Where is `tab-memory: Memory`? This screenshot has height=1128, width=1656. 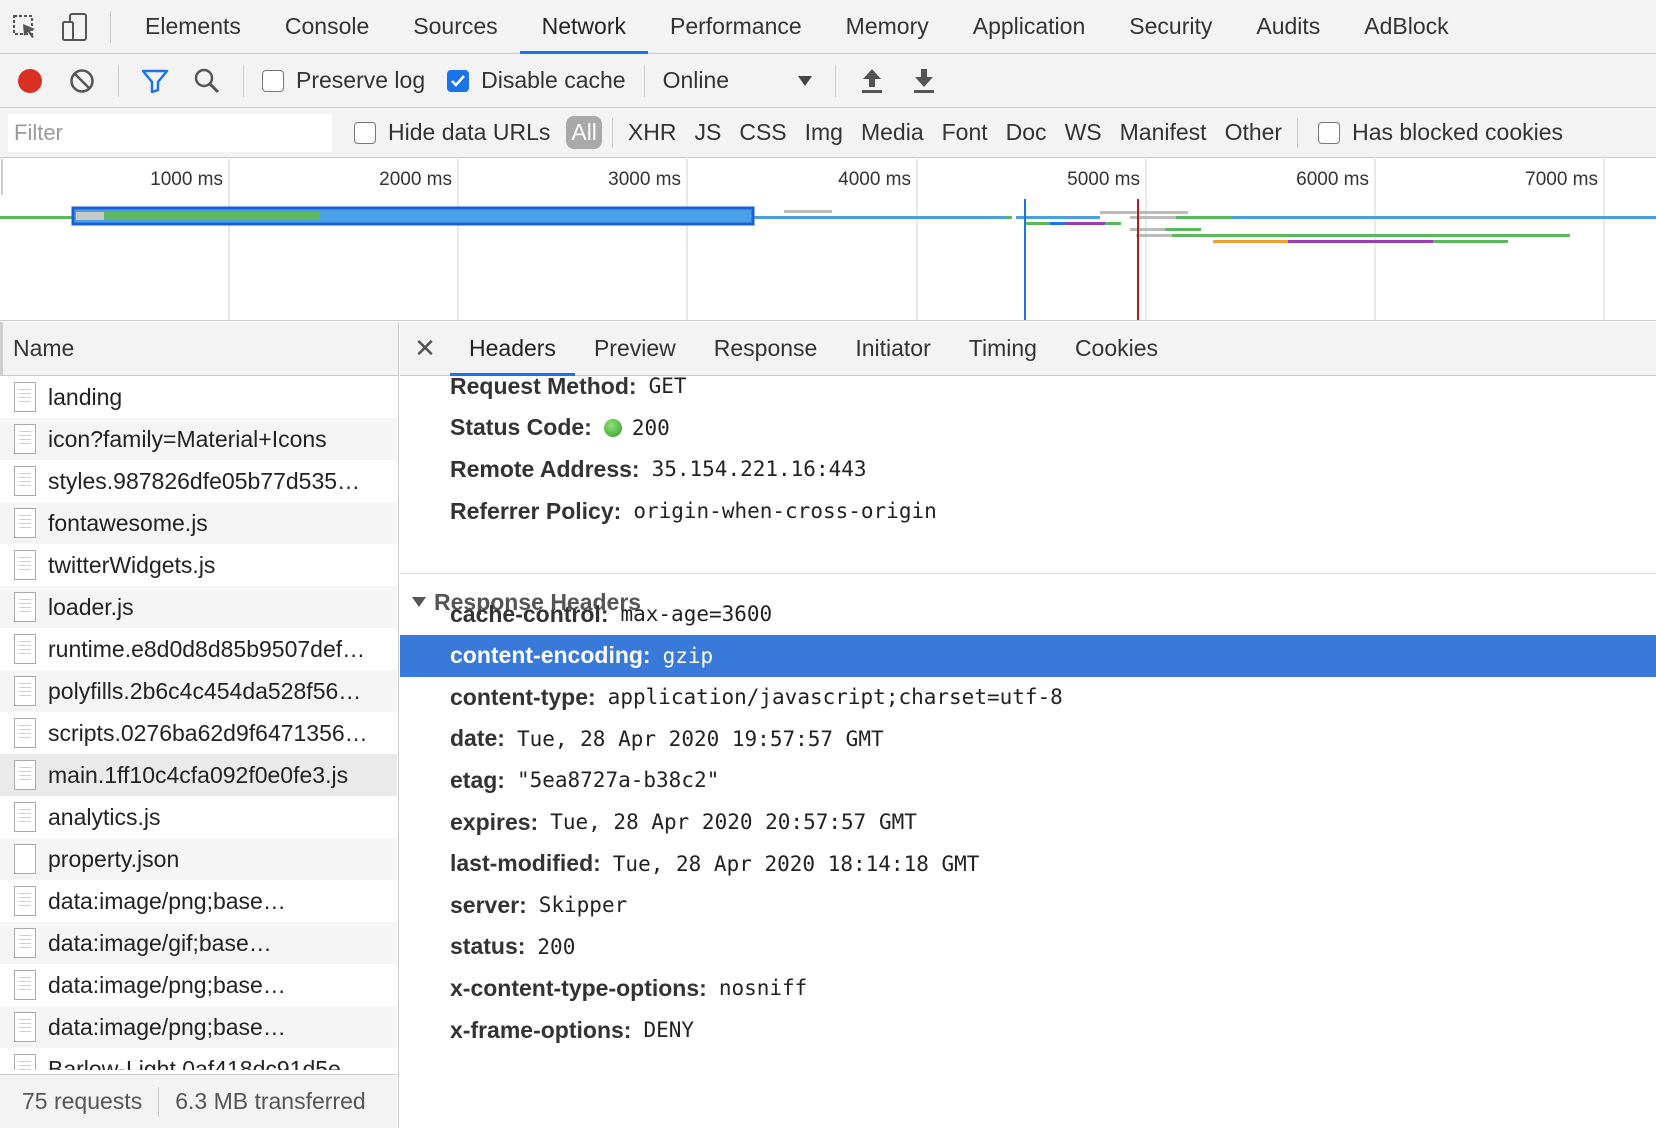 tab-memory: Memory is located at coordinates (887, 27).